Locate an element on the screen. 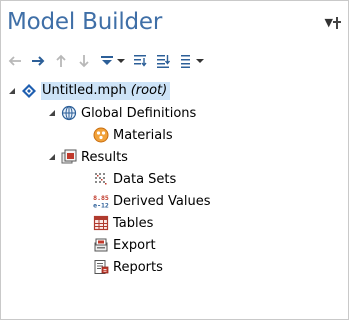  collapse-sections-icon is located at coordinates (164, 61).